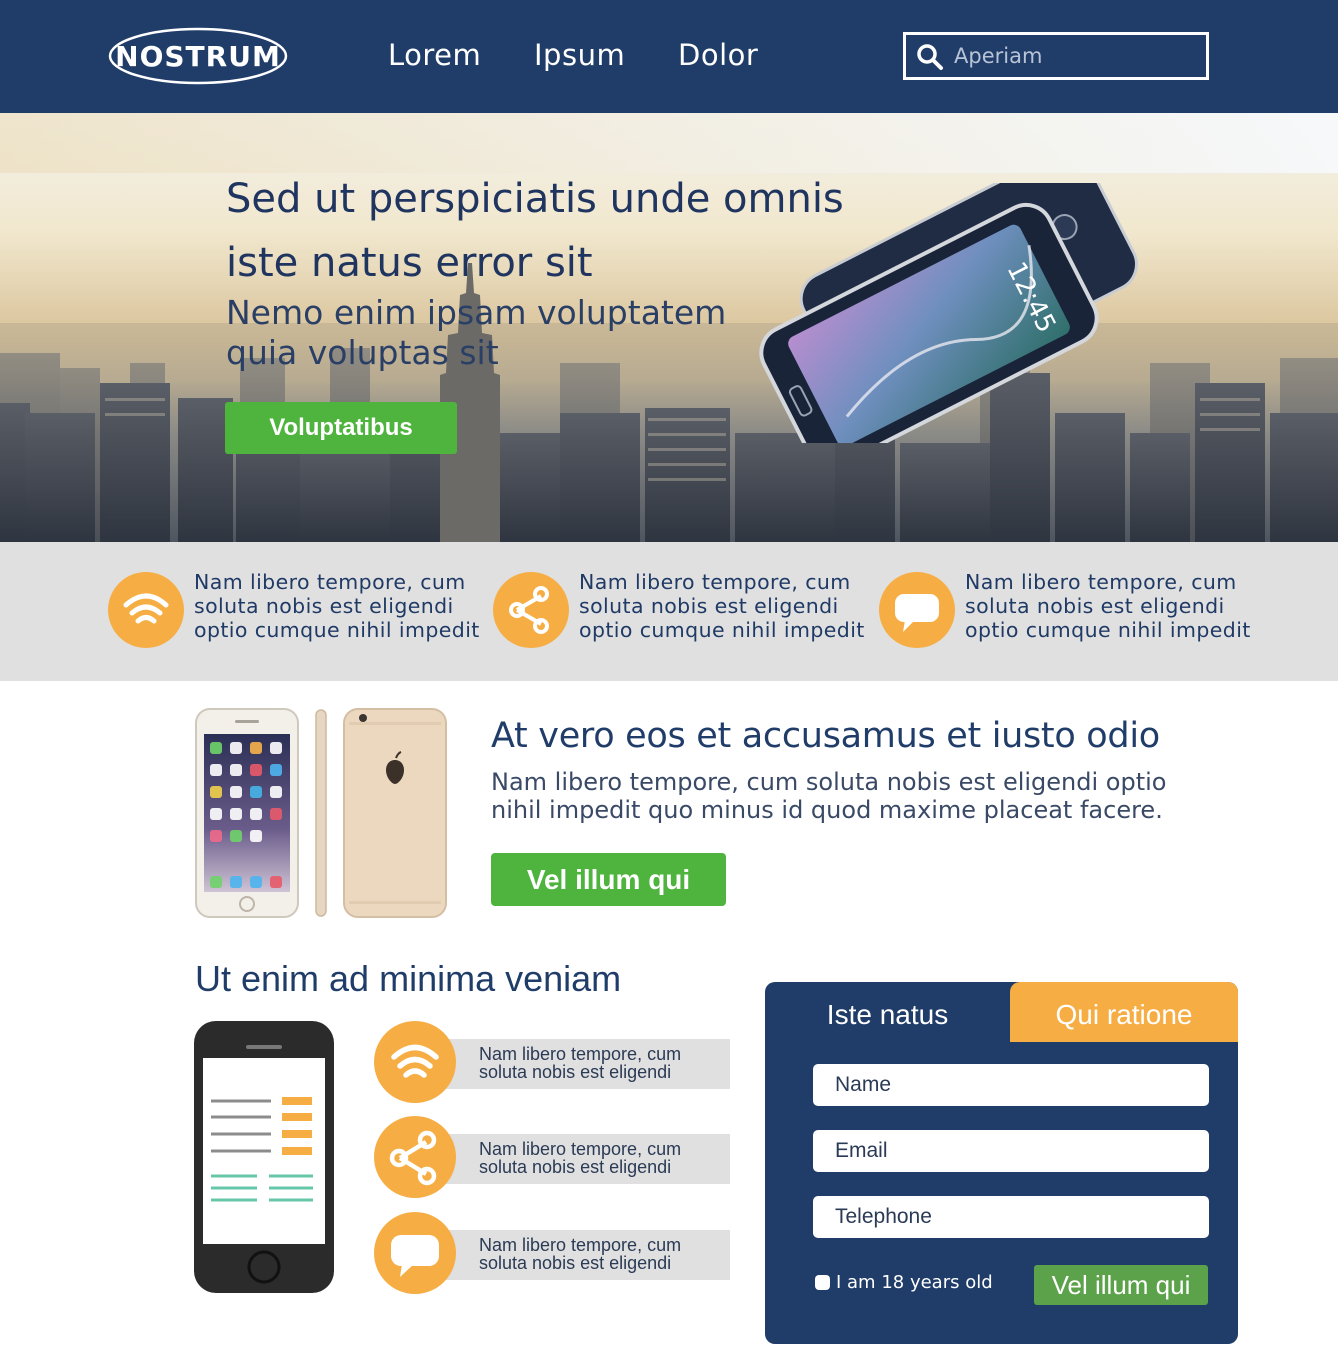 This screenshot has width=1338, height=1366. I want to click on nav-link-lorem: Lorem, so click(434, 55).